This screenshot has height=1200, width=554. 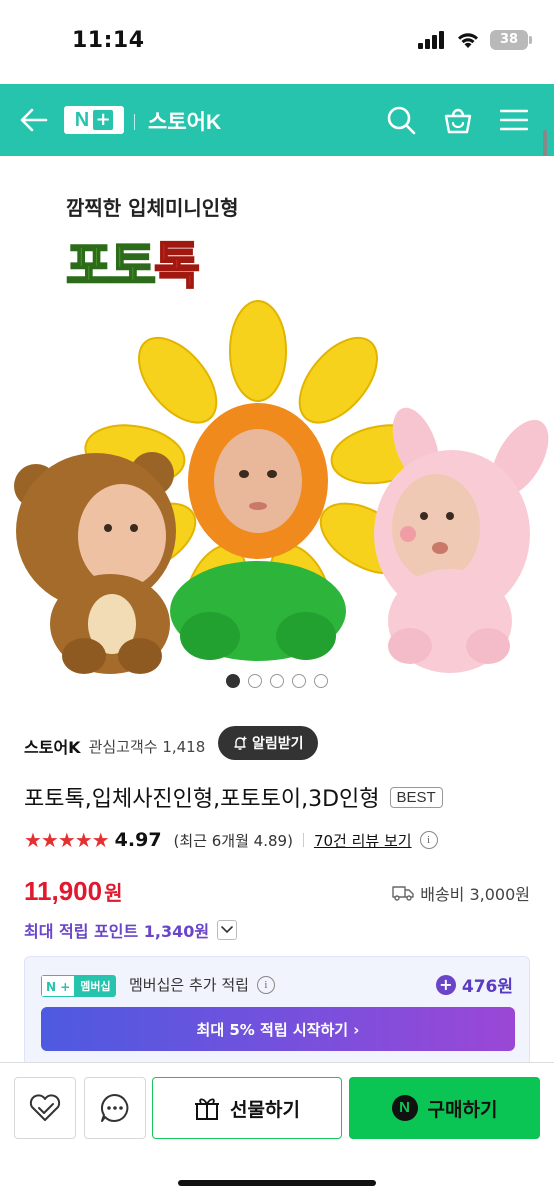 I want to click on hamburger-menu-icon, so click(x=514, y=120).